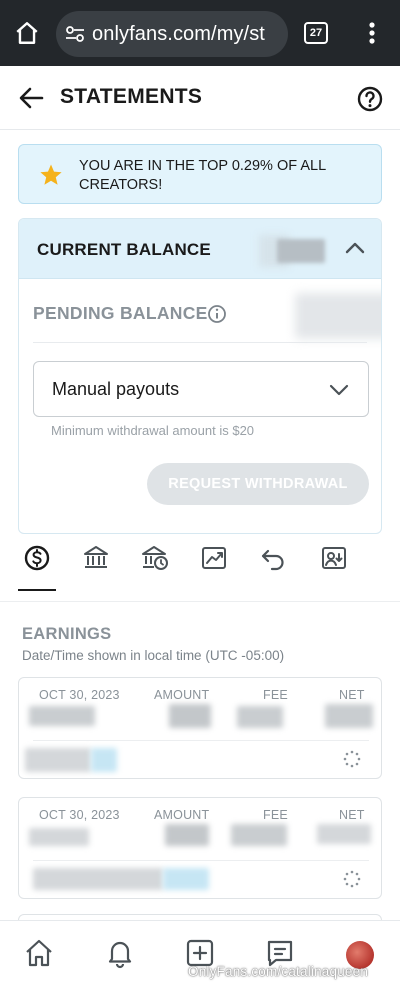 This screenshot has width=400, height=986. Describe the element at coordinates (120, 313) in the screenshot. I see `pending-balance-label: PENDING BALANCE` at that location.